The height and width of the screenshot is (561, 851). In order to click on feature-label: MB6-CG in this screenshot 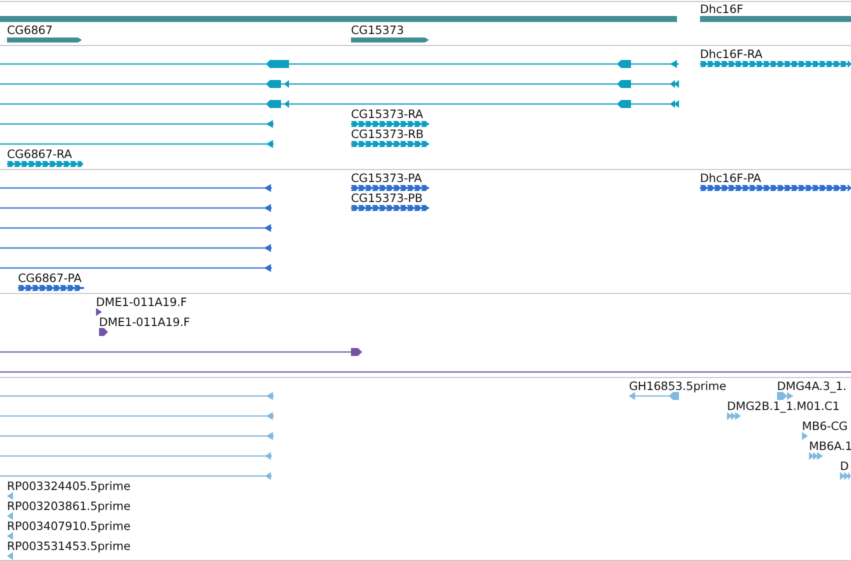, I will do `click(825, 426)`.